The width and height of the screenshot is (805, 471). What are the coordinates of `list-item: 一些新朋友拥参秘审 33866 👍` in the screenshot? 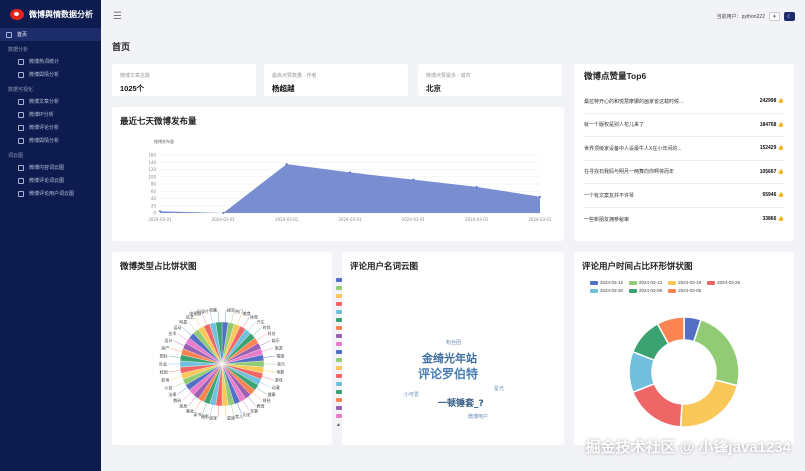 It's located at (684, 220).